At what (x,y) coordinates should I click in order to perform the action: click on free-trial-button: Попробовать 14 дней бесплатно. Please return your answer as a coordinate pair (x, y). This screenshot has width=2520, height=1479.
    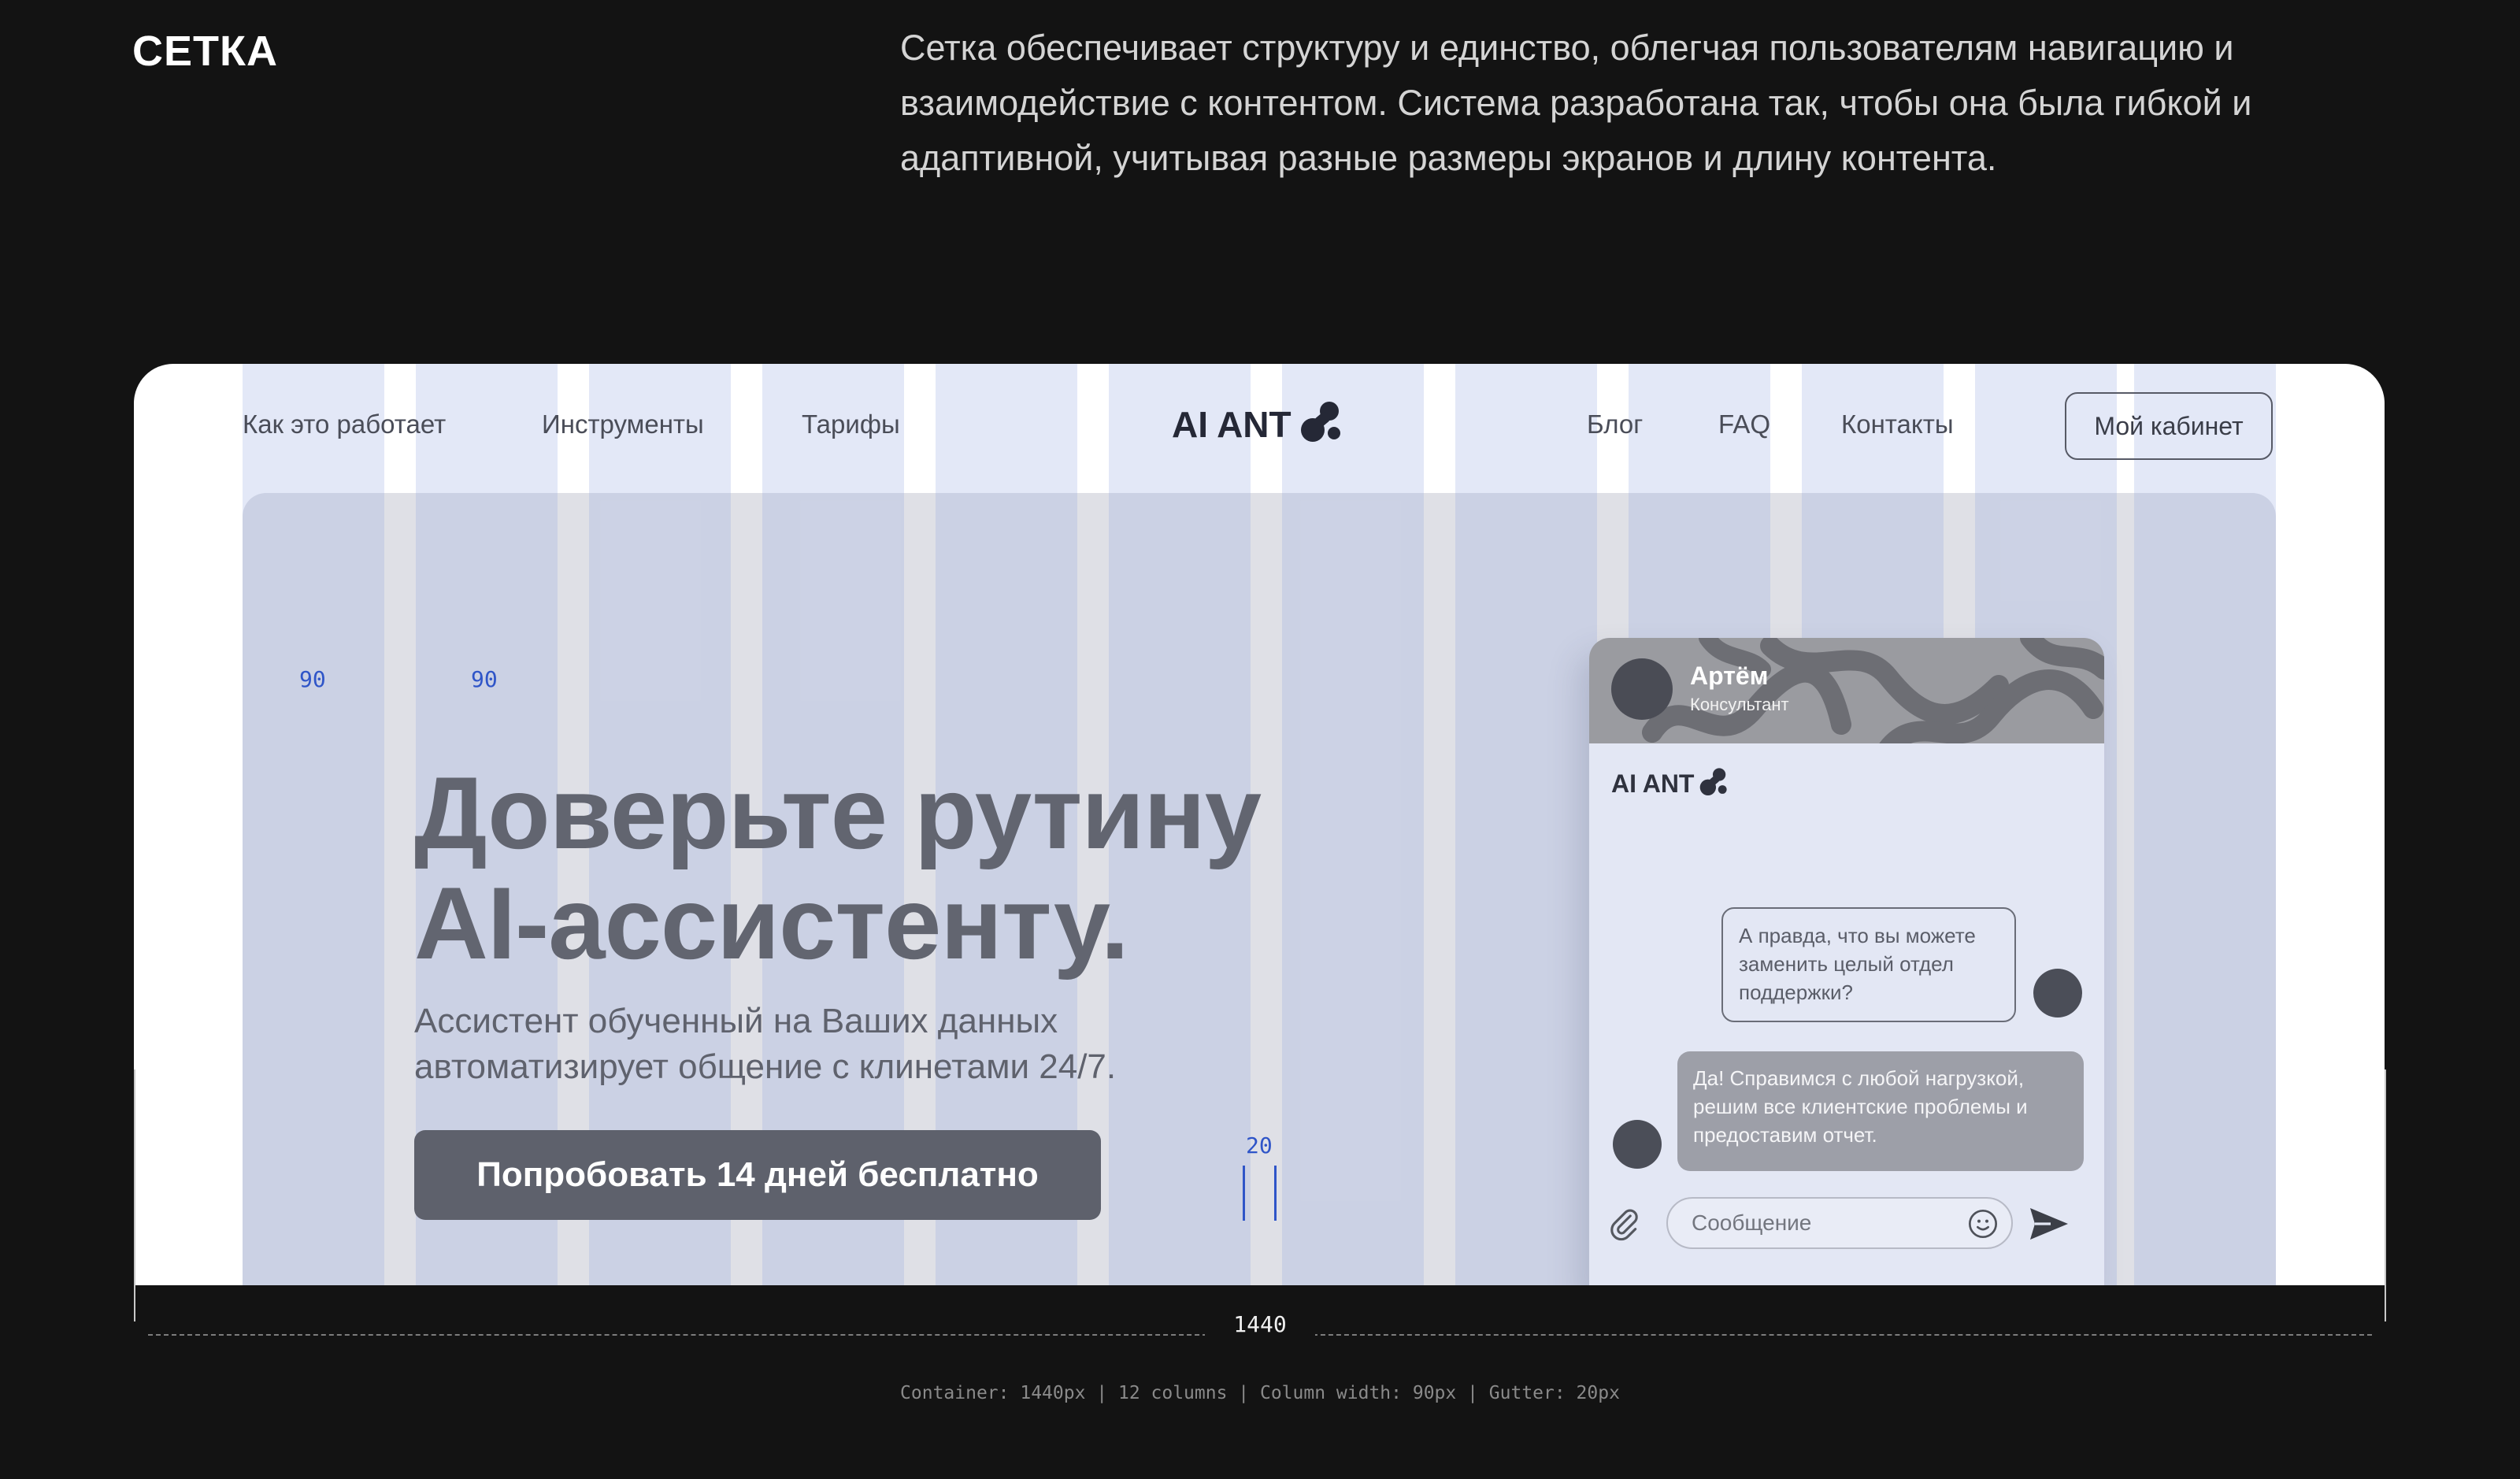
    Looking at the image, I should click on (757, 1175).